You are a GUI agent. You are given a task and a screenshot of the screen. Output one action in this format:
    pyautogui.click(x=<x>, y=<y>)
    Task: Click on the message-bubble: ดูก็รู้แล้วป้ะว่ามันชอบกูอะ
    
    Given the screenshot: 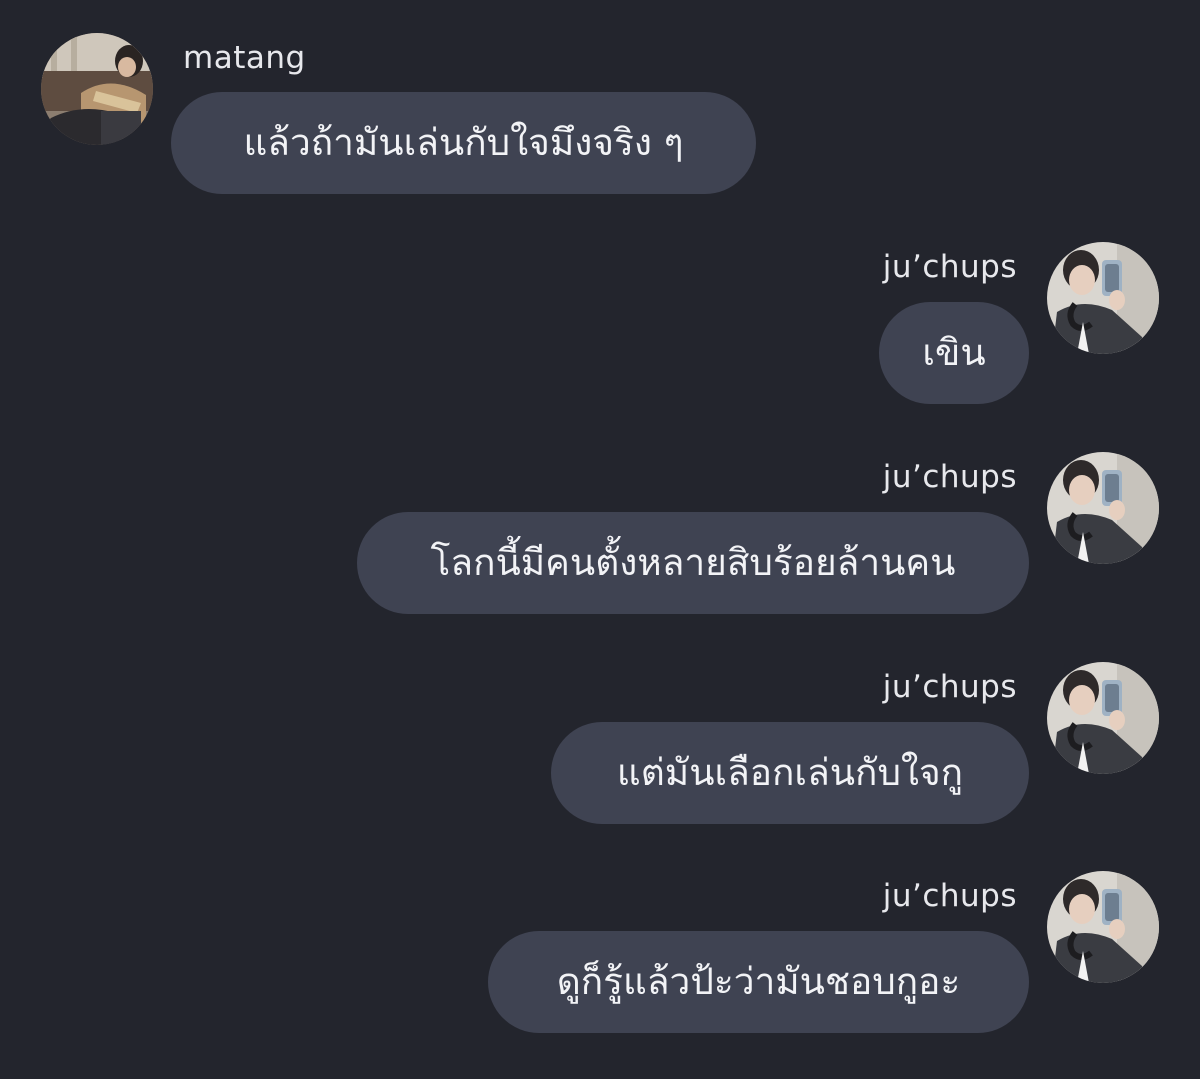 What is the action you would take?
    pyautogui.click(x=758, y=982)
    